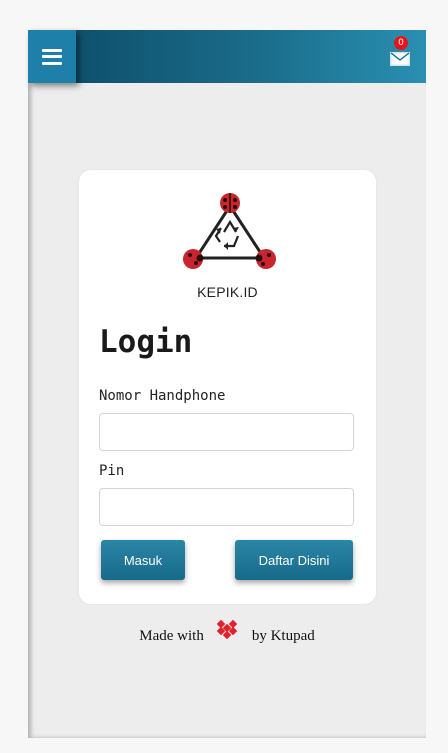 This screenshot has height=753, width=448. I want to click on ladybug-top, so click(230, 203).